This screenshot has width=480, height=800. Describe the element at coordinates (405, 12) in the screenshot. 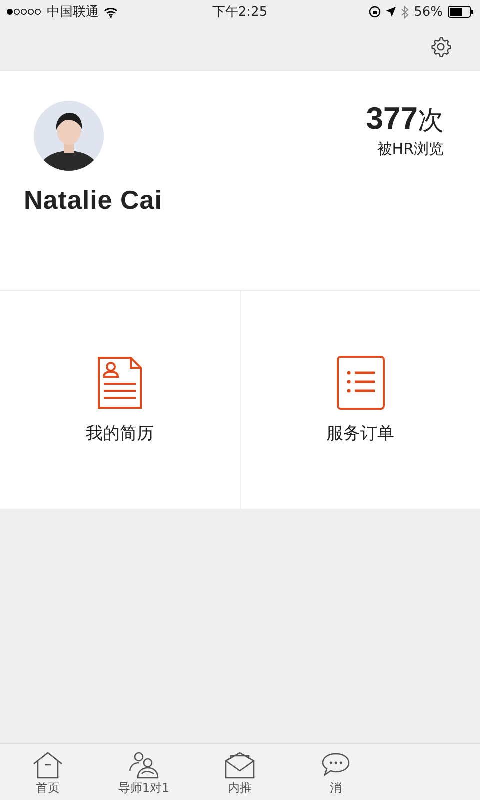

I see `bluetooth-icon` at that location.